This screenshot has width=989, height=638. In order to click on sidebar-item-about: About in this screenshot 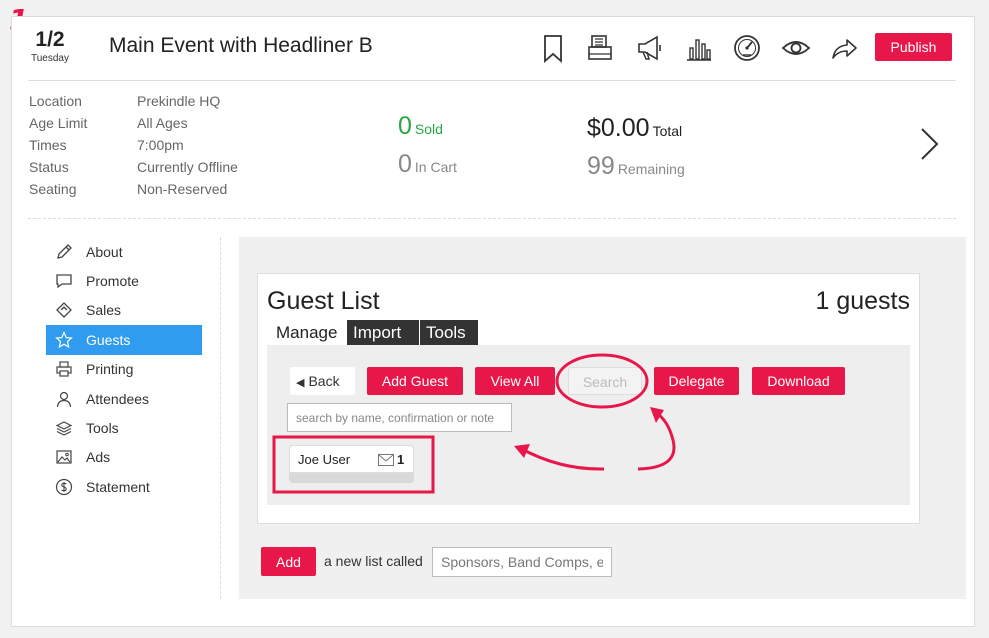, I will do `click(124, 251)`.